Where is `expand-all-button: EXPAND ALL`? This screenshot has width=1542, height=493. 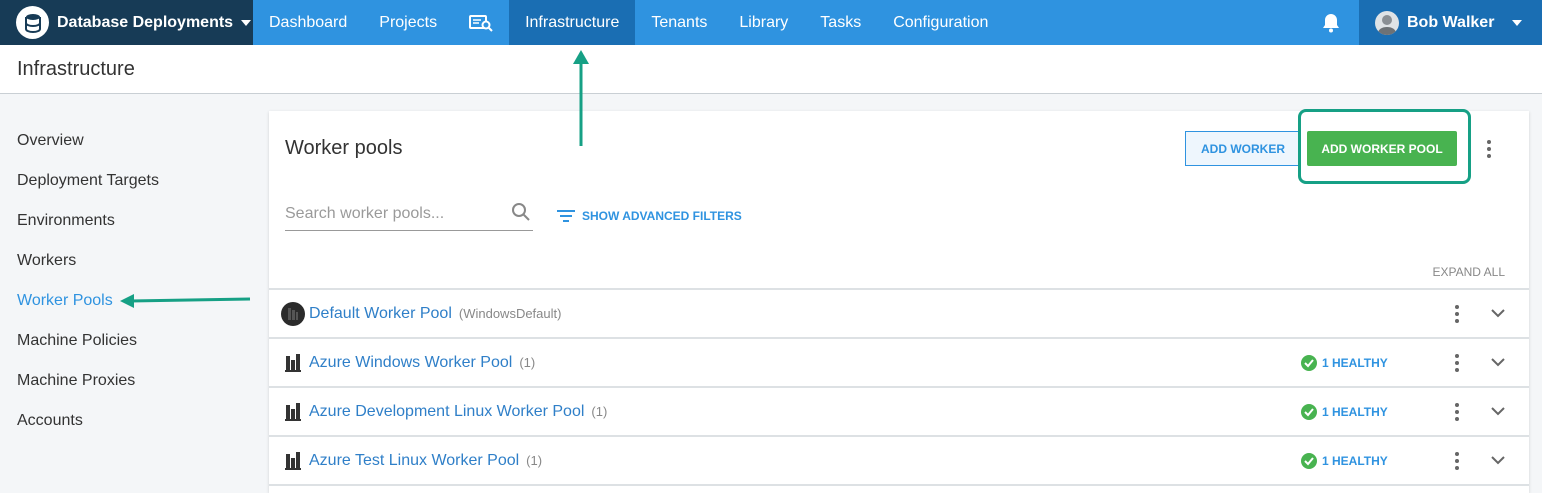
expand-all-button: EXPAND ALL is located at coordinates (1469, 272).